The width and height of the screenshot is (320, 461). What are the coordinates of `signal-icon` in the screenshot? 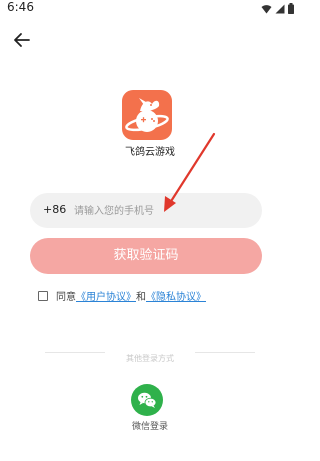 It's located at (280, 8).